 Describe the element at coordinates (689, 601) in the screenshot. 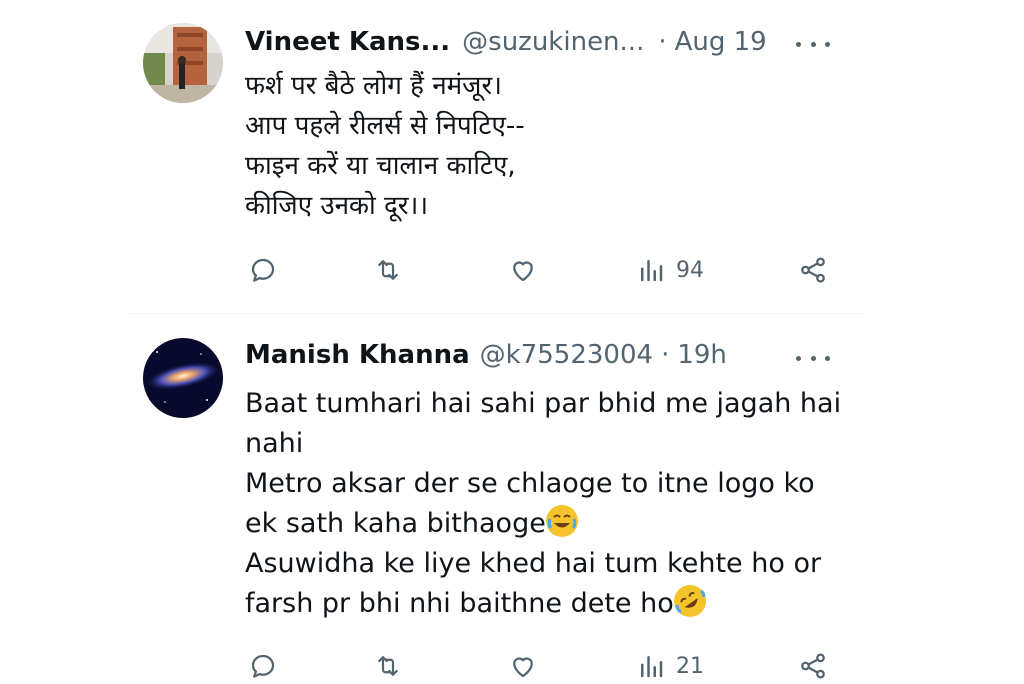

I see `rolling-on-floor-laughing-icon` at that location.